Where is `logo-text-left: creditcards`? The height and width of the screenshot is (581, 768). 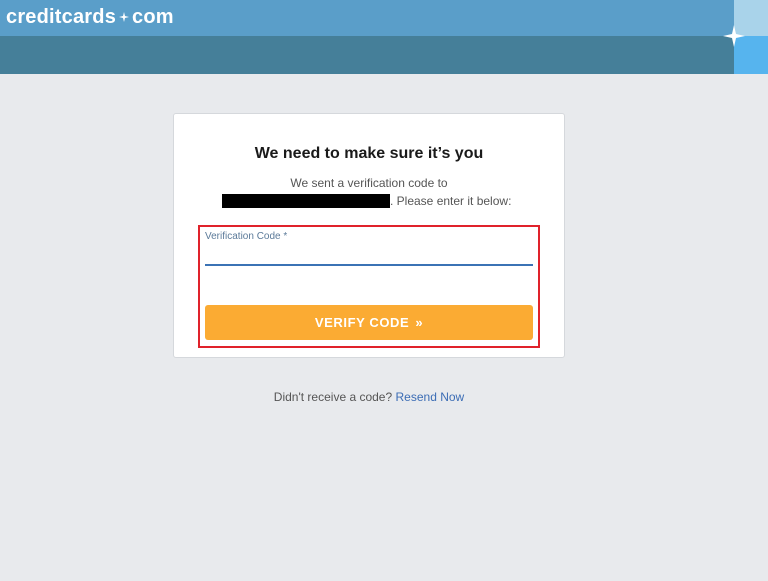
logo-text-left: creditcards is located at coordinates (61, 16).